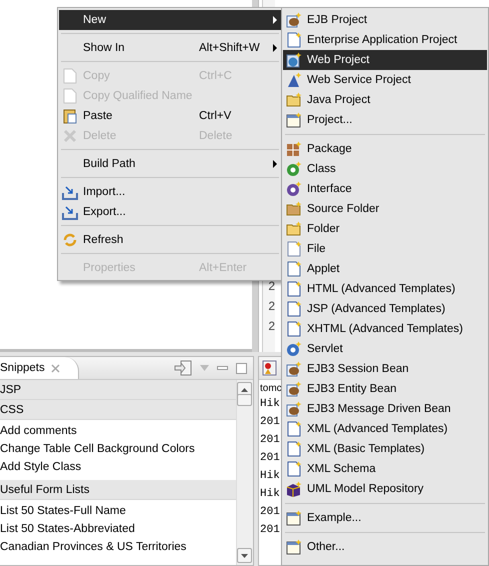  I want to click on menu-item: Show In Alt+Shift+W, so click(170, 48).